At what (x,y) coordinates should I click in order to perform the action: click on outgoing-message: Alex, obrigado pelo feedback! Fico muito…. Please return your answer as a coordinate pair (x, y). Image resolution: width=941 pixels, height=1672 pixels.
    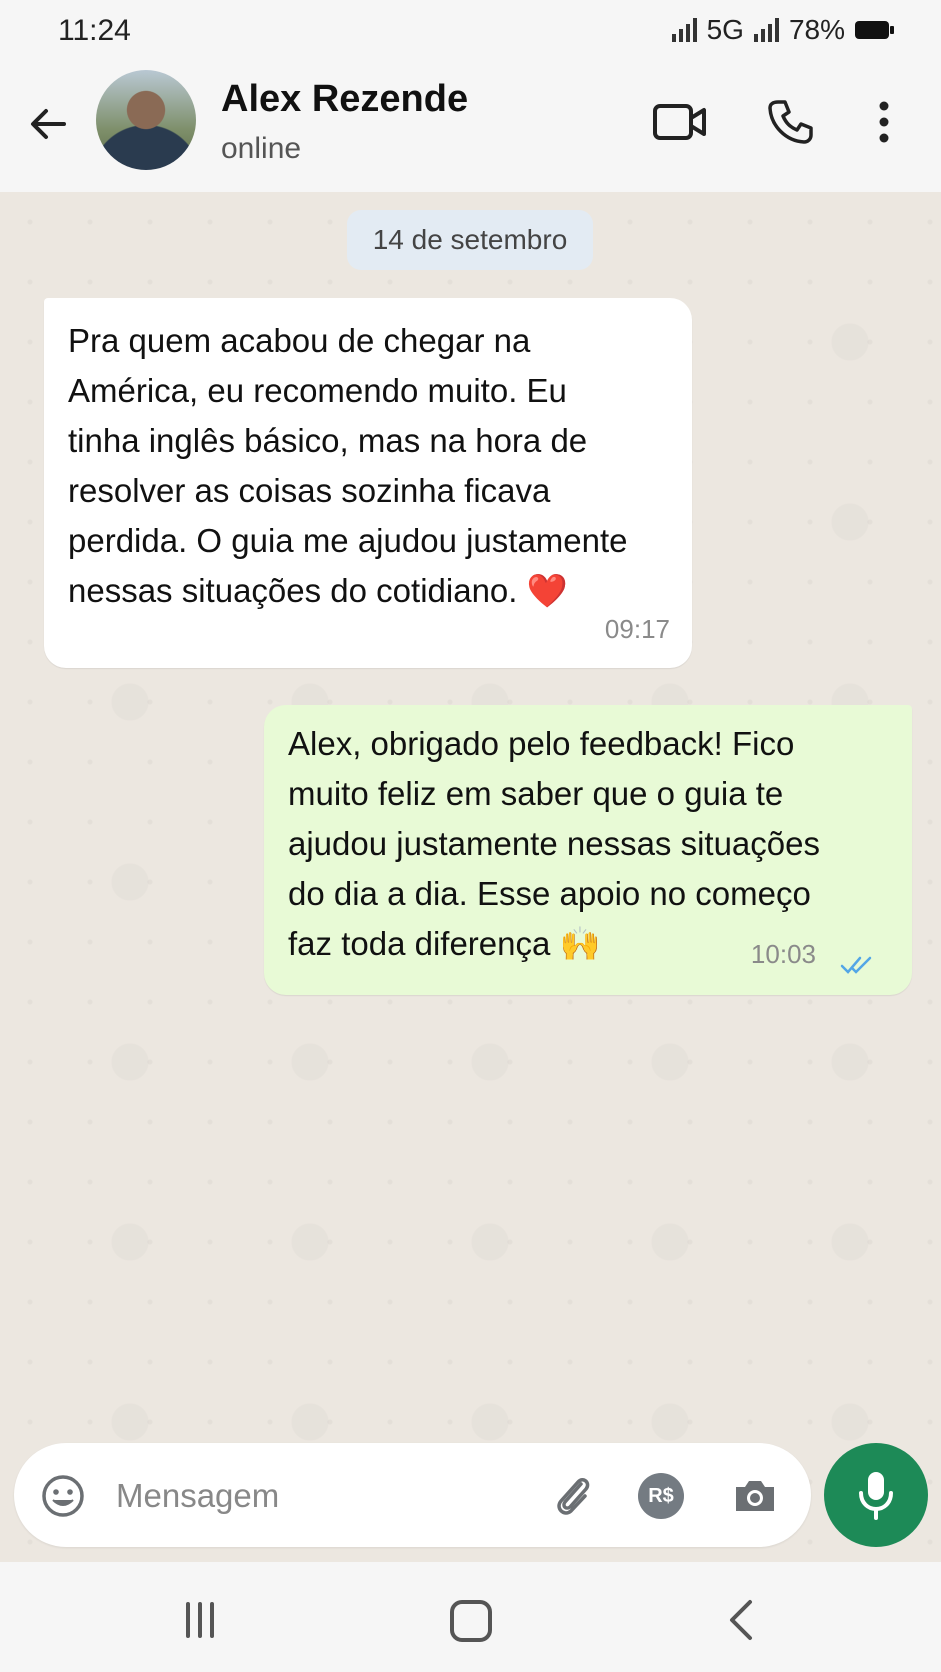
    Looking at the image, I should click on (588, 850).